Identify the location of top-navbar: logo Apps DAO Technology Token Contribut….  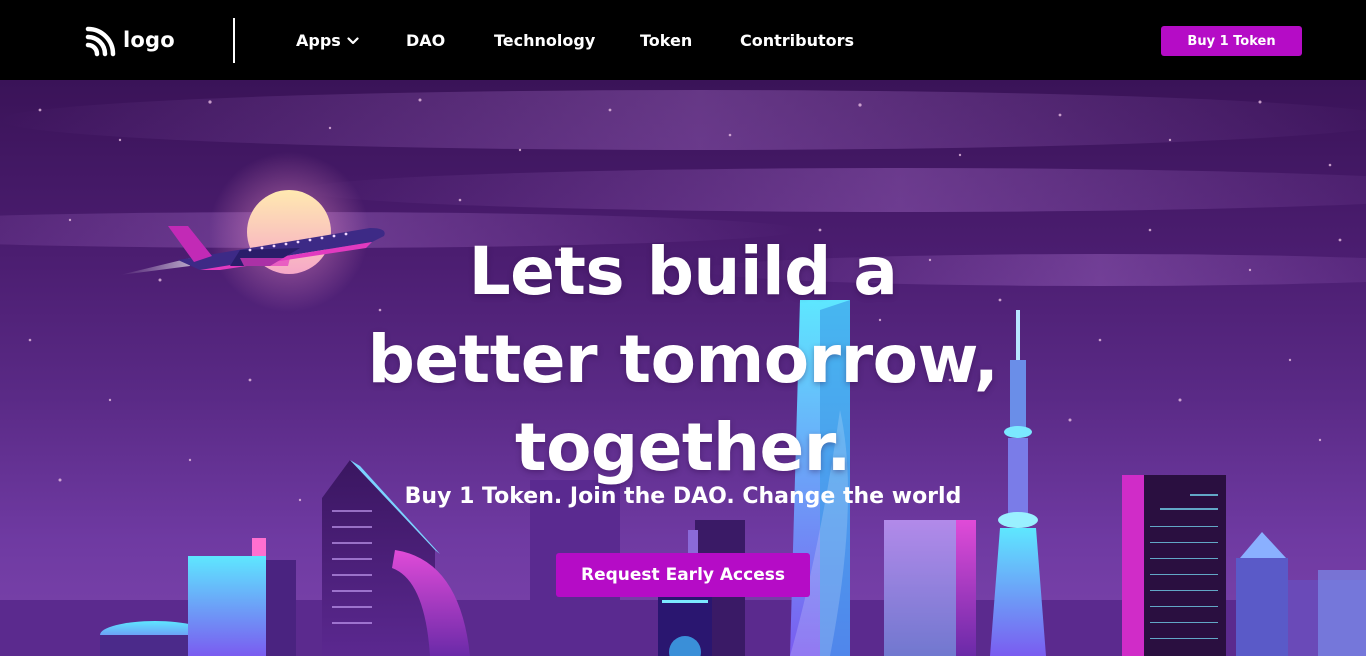
(683, 40).